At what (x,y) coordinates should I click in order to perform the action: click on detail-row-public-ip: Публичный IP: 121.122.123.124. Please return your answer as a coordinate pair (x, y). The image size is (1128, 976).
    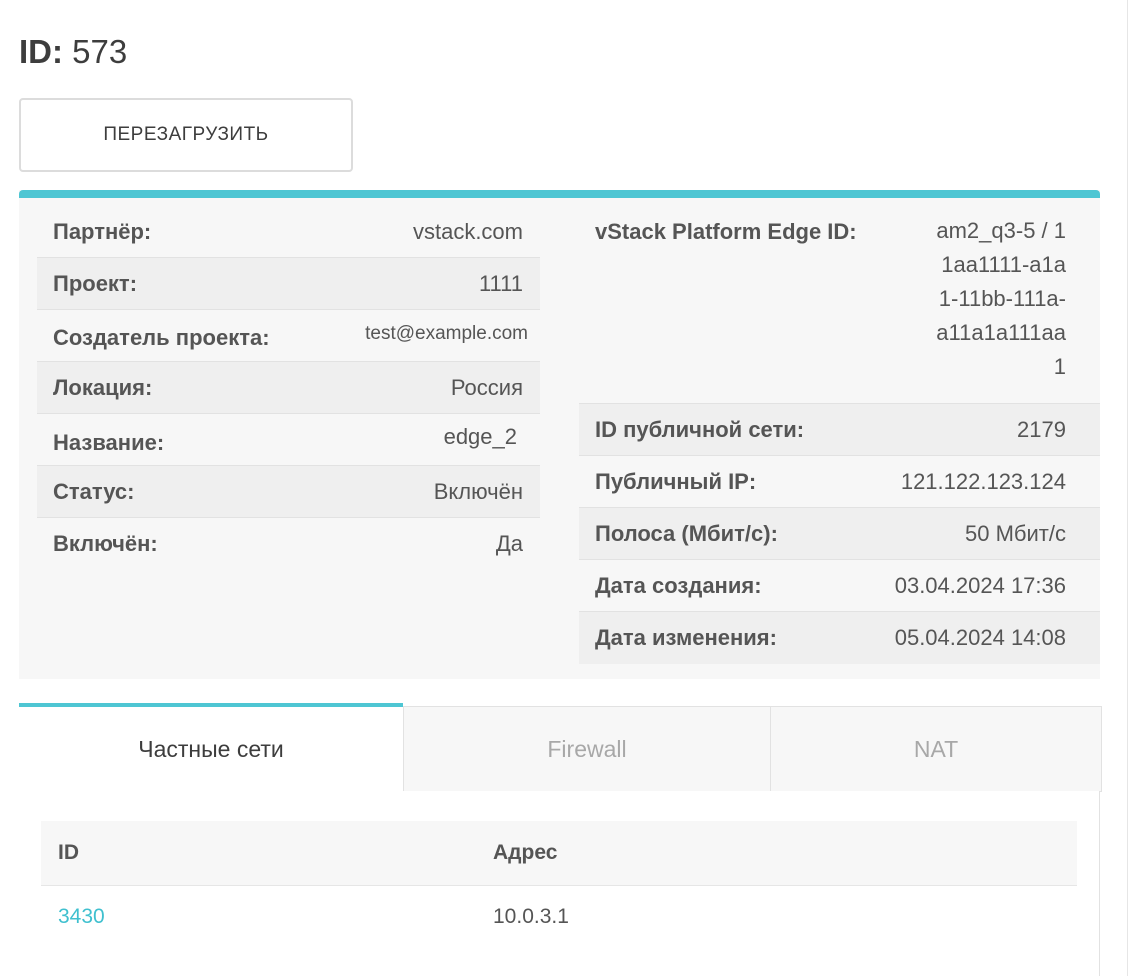
    Looking at the image, I should click on (839, 482).